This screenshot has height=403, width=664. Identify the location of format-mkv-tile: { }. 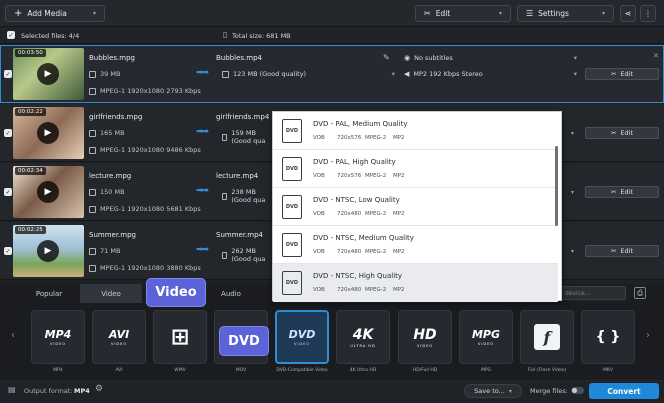
(608, 337).